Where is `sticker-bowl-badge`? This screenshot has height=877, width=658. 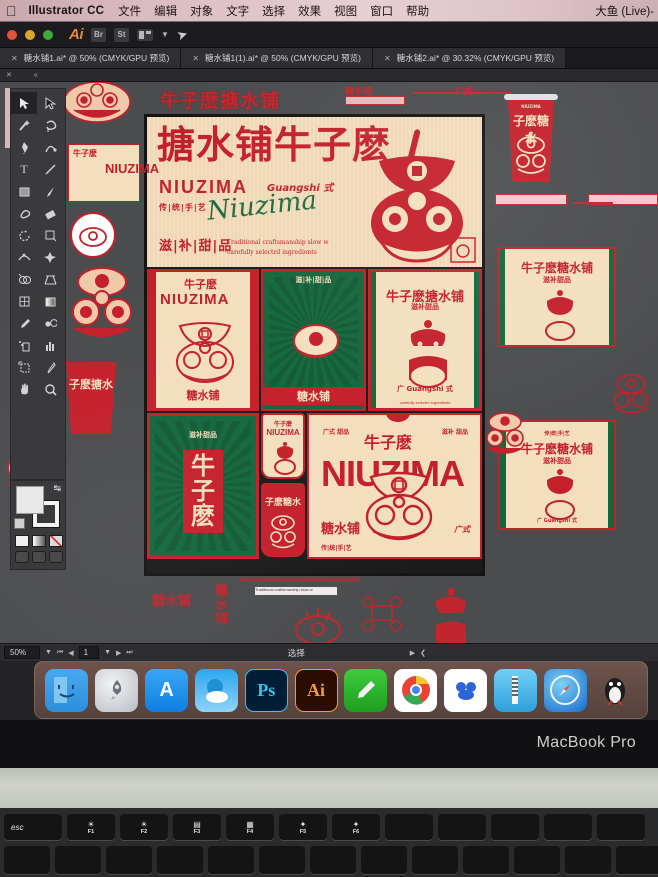
sticker-bowl-badge is located at coordinates (93, 235).